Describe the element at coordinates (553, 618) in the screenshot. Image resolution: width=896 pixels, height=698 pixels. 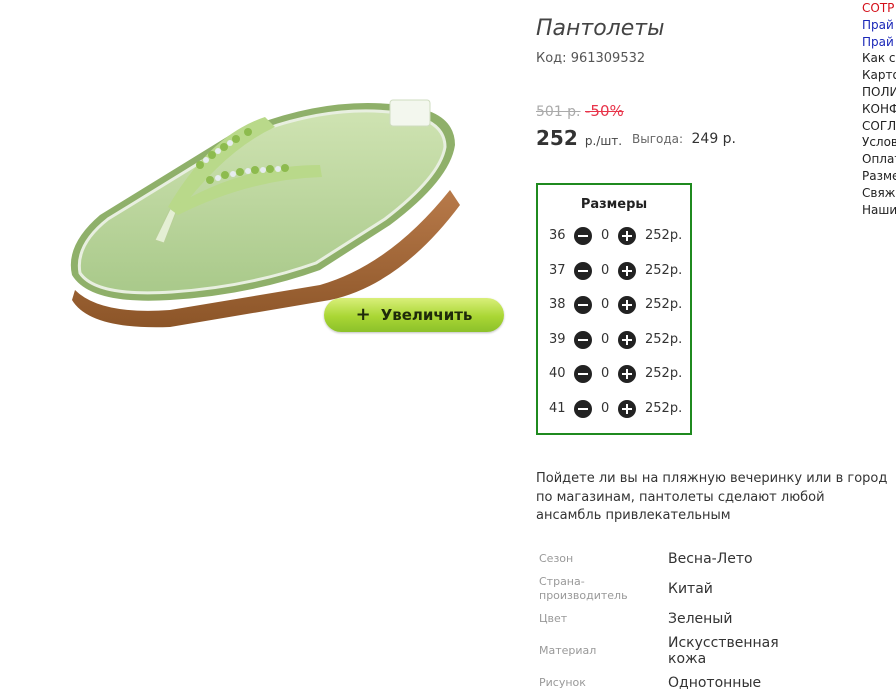
I see `attribute-label: Цвет` at that location.